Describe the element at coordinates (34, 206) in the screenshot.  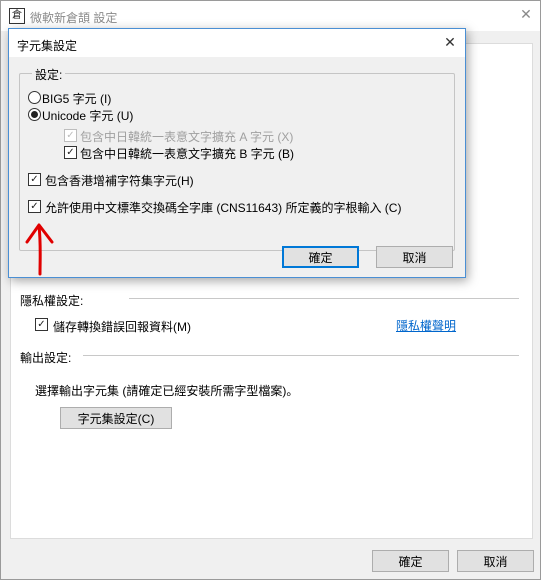
I see `cns-checkbox: ✓` at that location.